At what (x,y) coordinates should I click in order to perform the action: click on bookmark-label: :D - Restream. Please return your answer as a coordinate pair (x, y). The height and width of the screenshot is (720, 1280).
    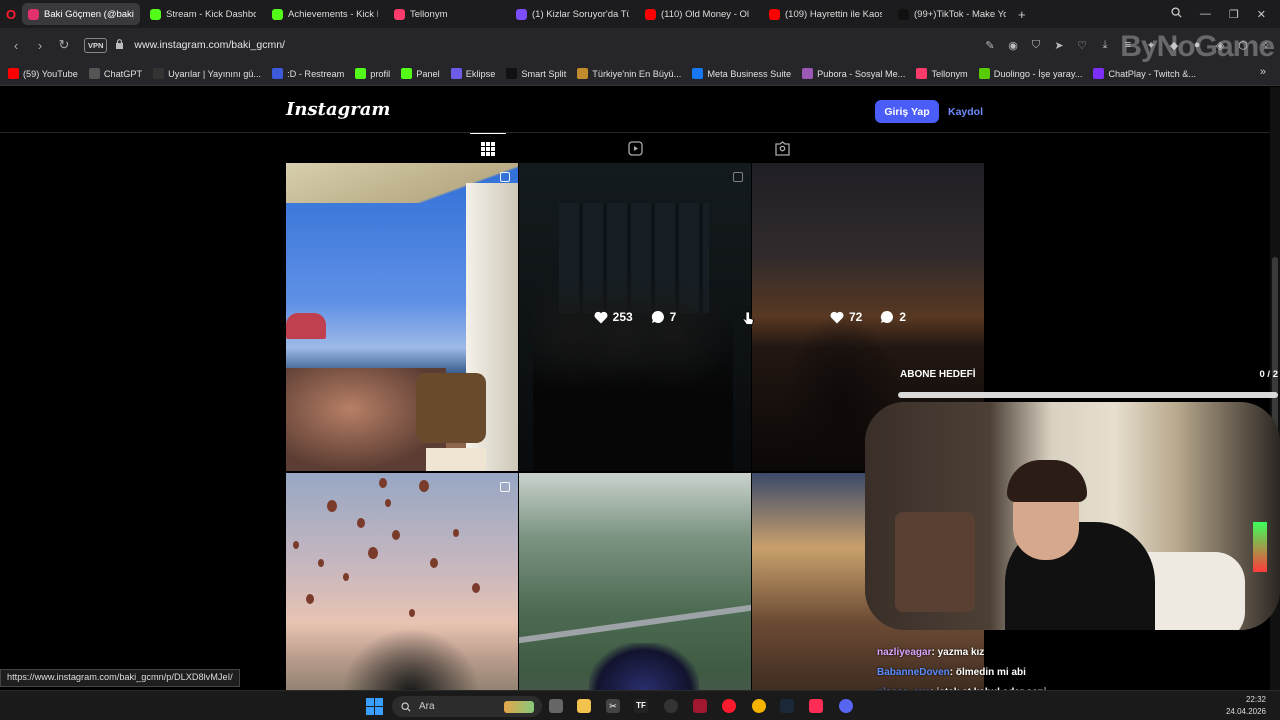
    Looking at the image, I should click on (316, 73).